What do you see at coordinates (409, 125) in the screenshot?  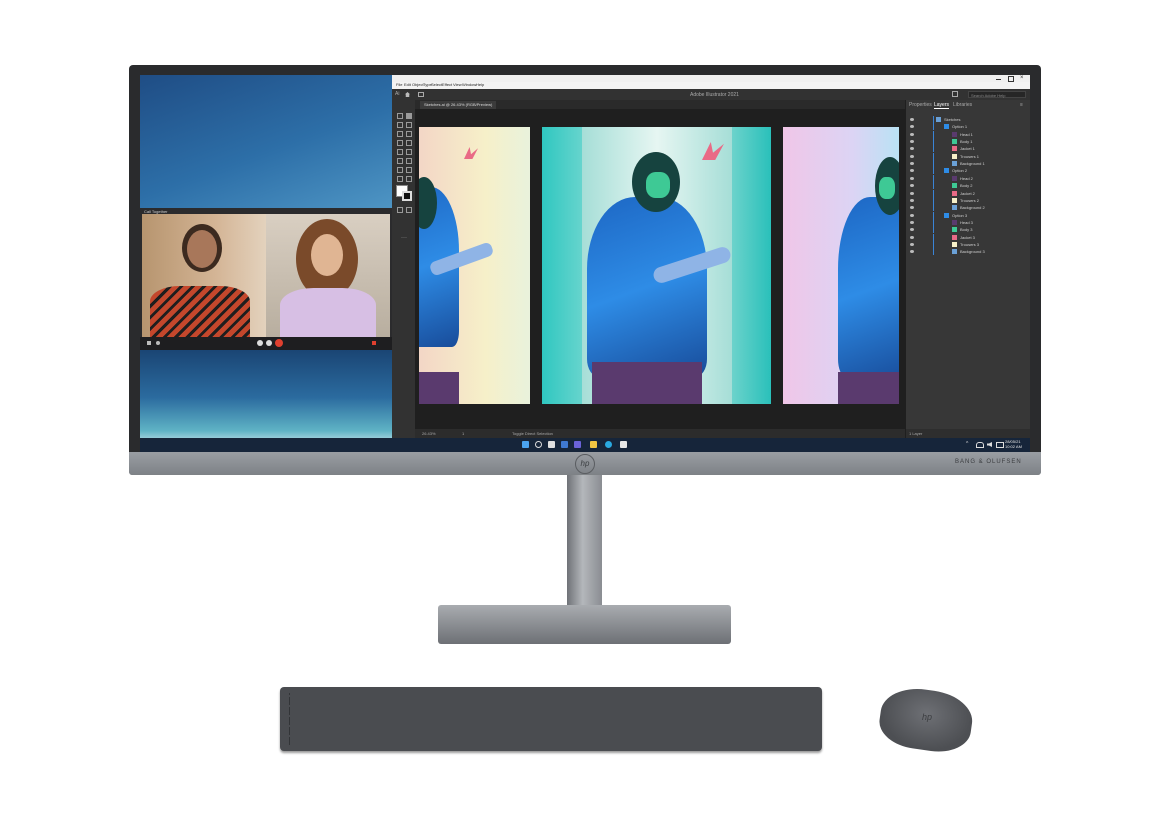 I see `lasso-icon` at bounding box center [409, 125].